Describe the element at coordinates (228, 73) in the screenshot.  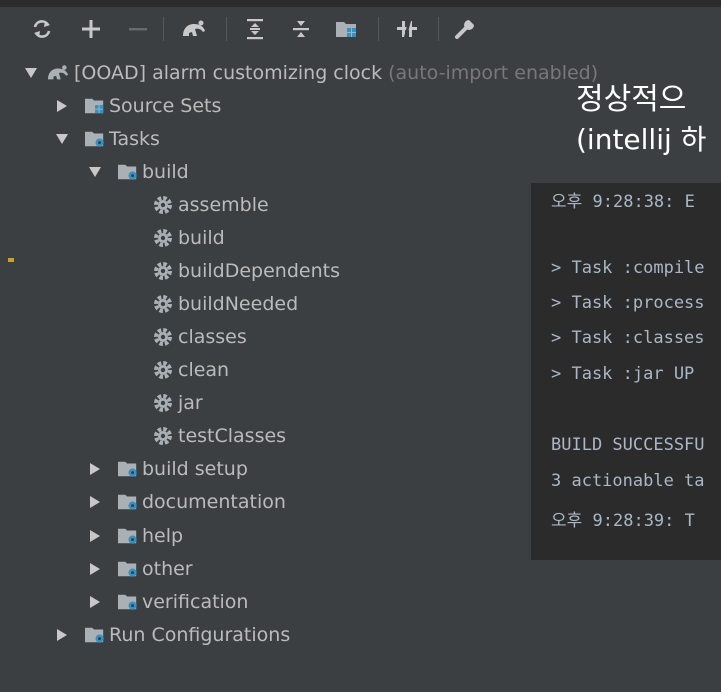
I see `project-name-label: [OOAD] alarm customizing clock` at that location.